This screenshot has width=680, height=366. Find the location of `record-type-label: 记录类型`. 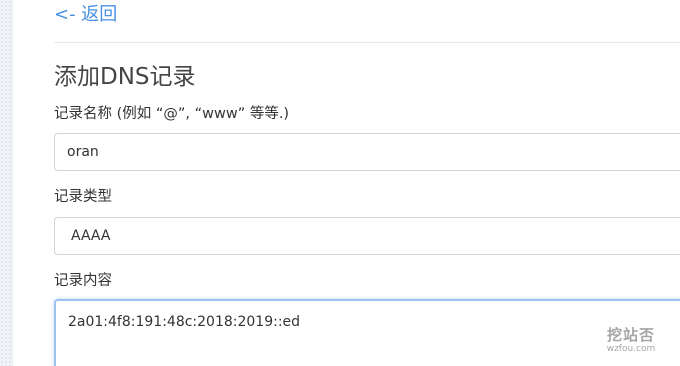

record-type-label: 记录类型 is located at coordinates (83, 197).